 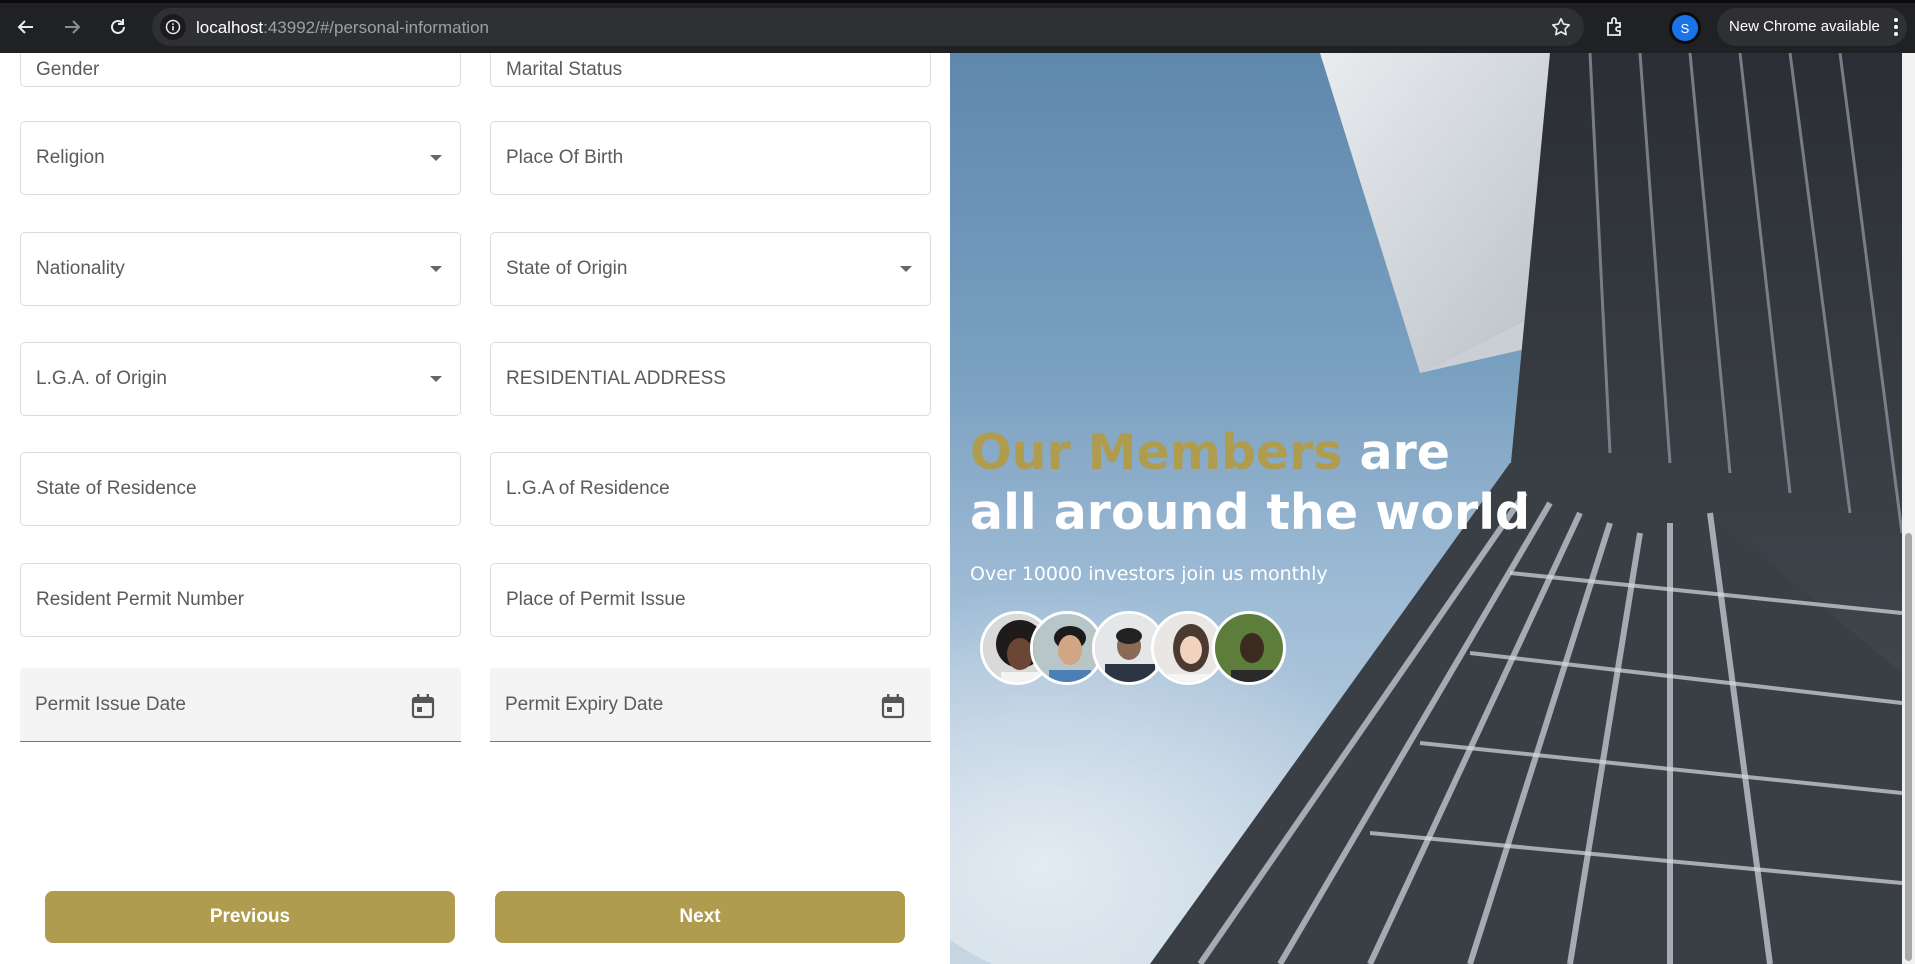 I want to click on next-button: Next, so click(x=700, y=917).